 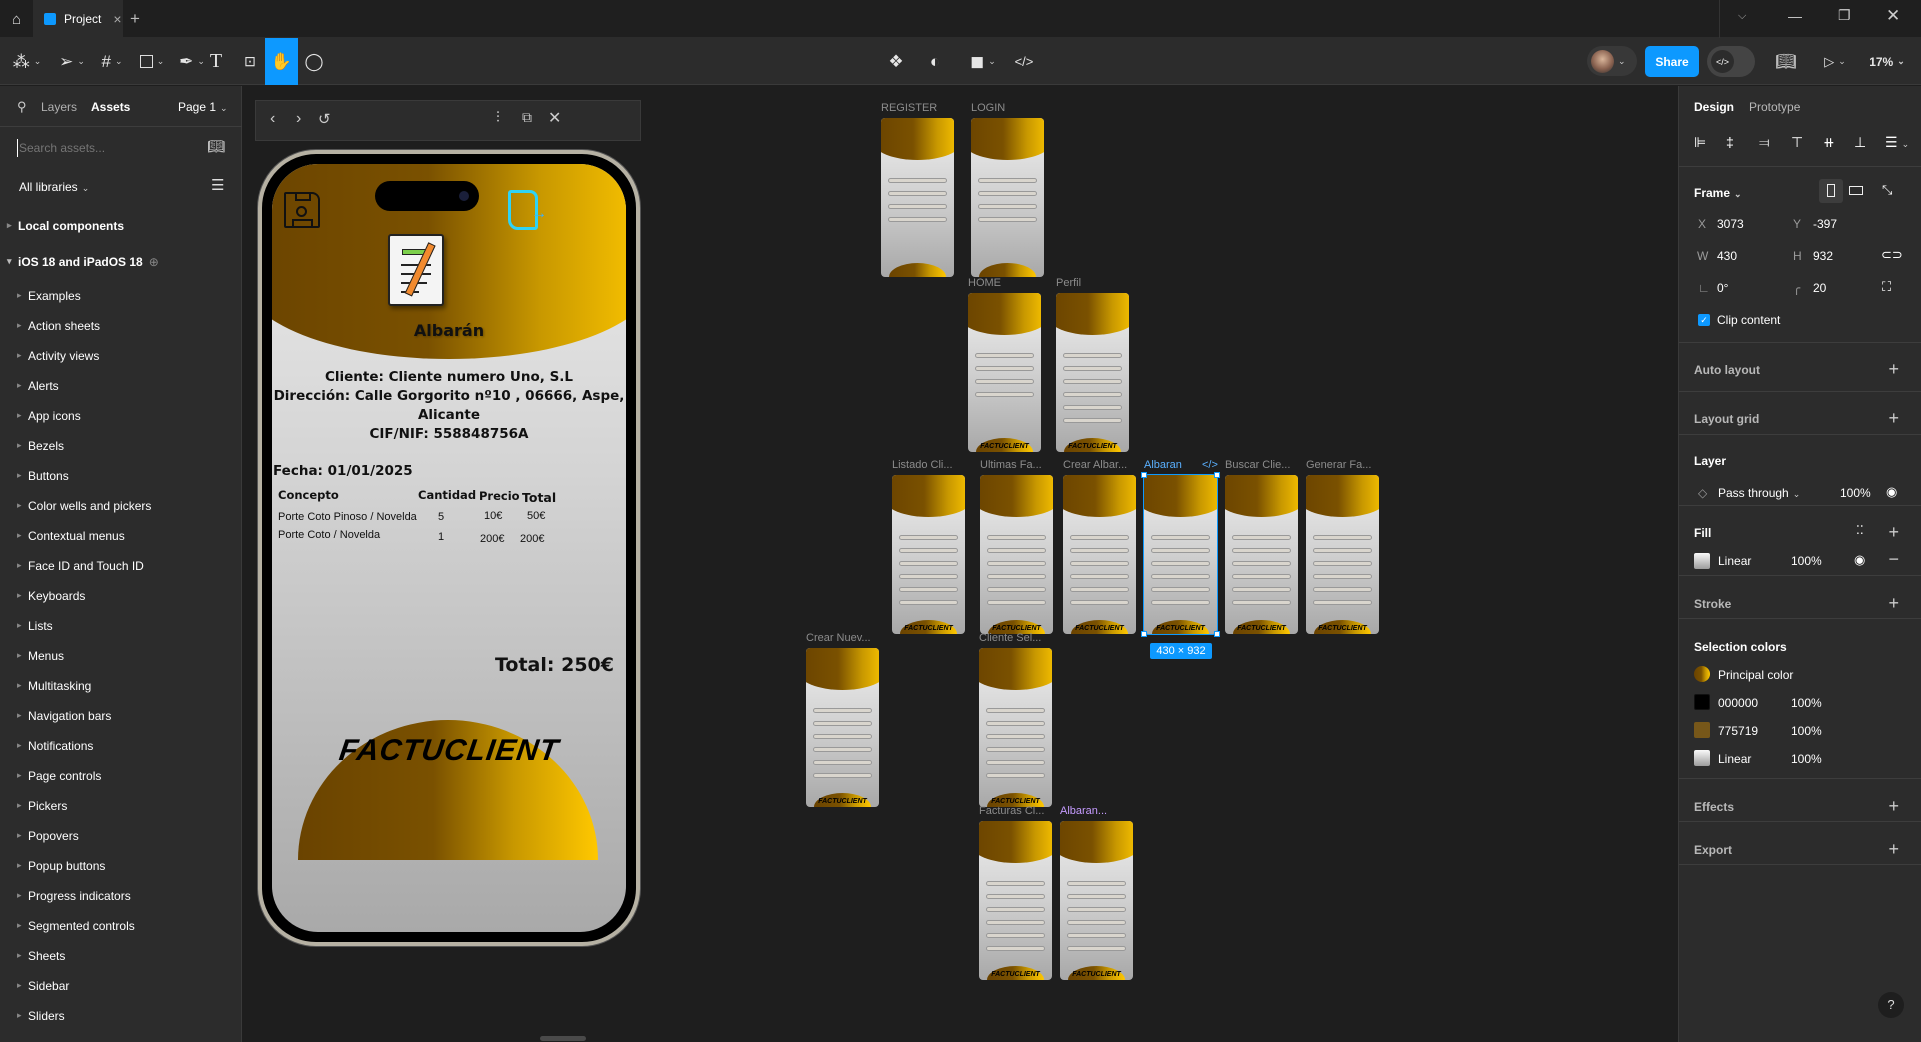 I want to click on constrain-proportions-icon: ⊂⊃, so click(x=1892, y=255).